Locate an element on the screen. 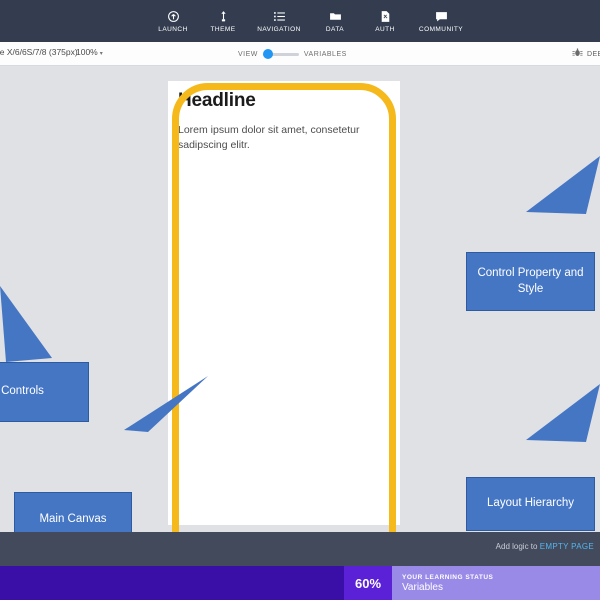 Image resolution: width=600 pixels, height=600 pixels. learning-status-value: Variables is located at coordinates (422, 587).